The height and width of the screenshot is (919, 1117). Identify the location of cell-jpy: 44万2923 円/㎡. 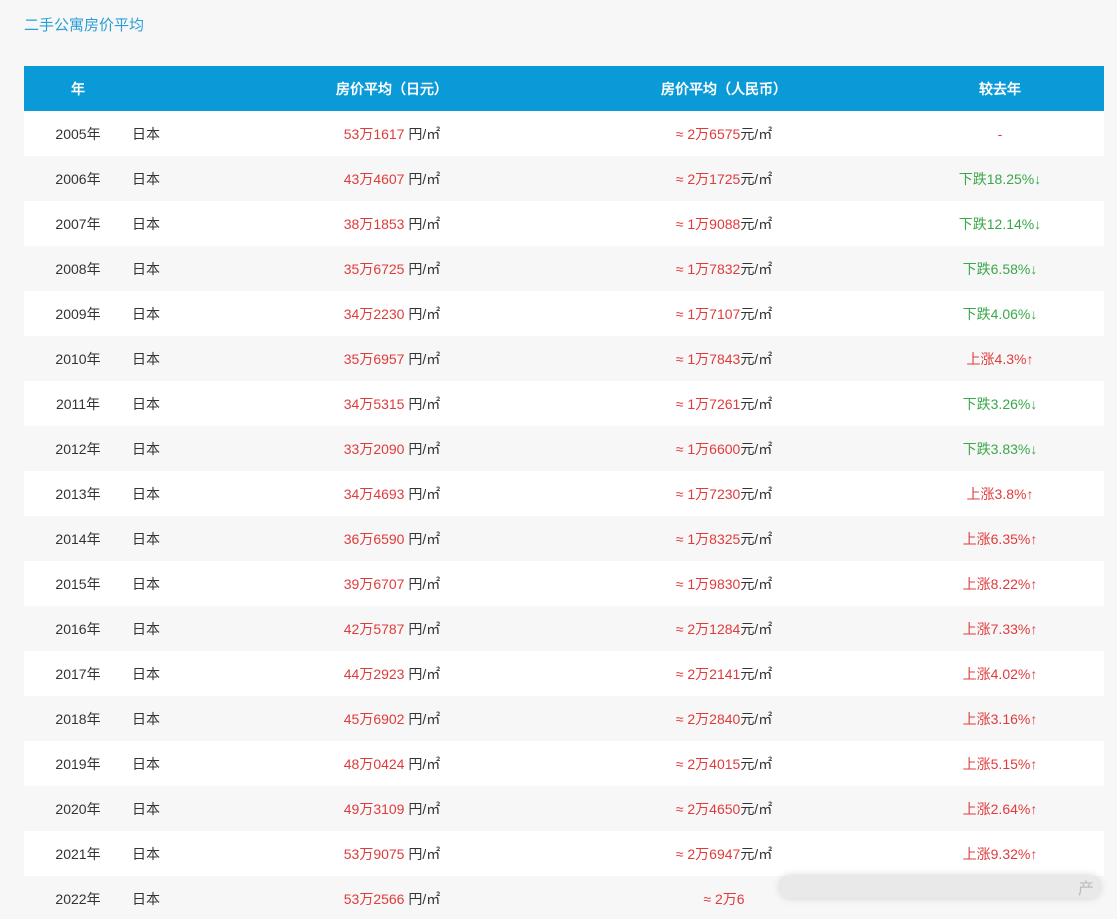
(392, 674).